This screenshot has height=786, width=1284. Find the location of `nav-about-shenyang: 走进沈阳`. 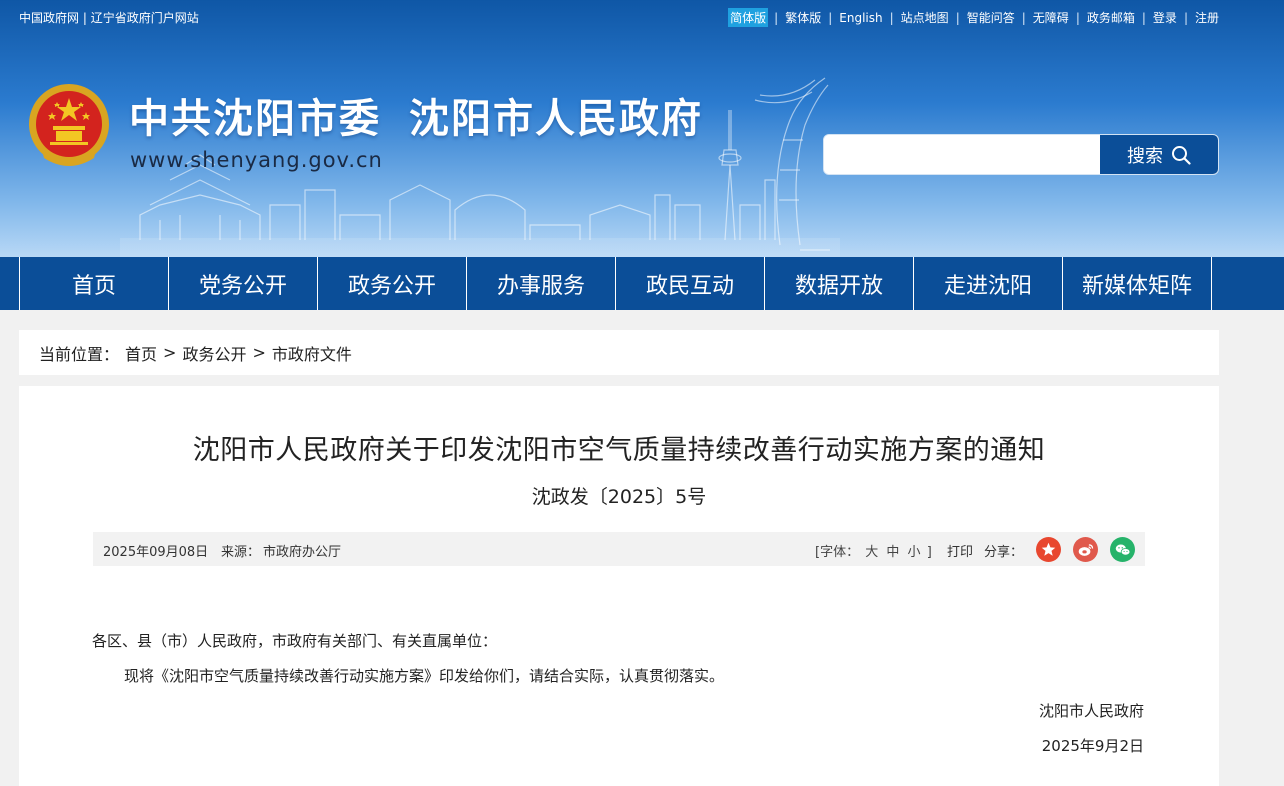

nav-about-shenyang: 走进沈阳 is located at coordinates (988, 283).